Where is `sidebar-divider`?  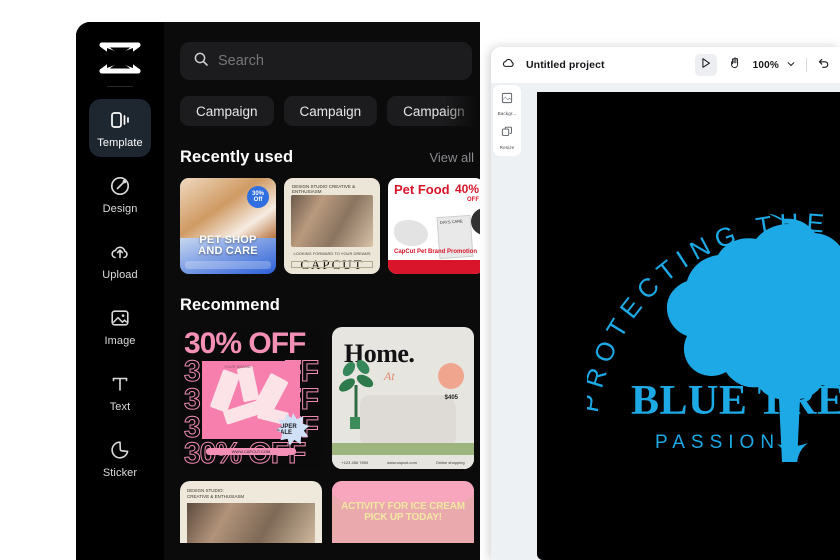
sidebar-divider is located at coordinates (120, 86).